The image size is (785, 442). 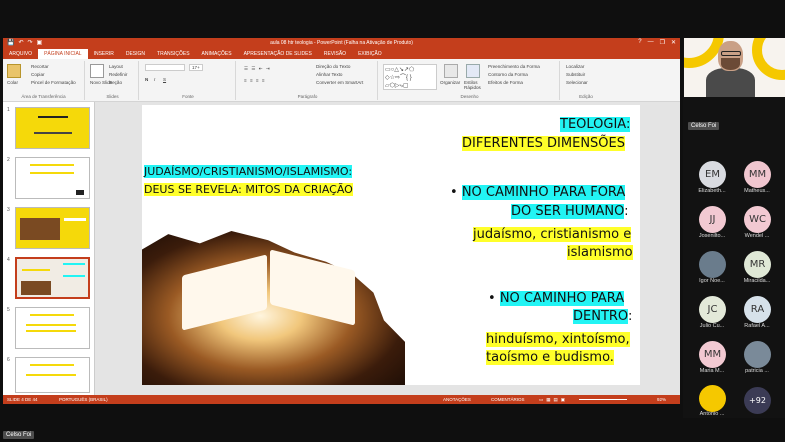 I want to click on participant-avatar: WC, so click(x=757, y=219).